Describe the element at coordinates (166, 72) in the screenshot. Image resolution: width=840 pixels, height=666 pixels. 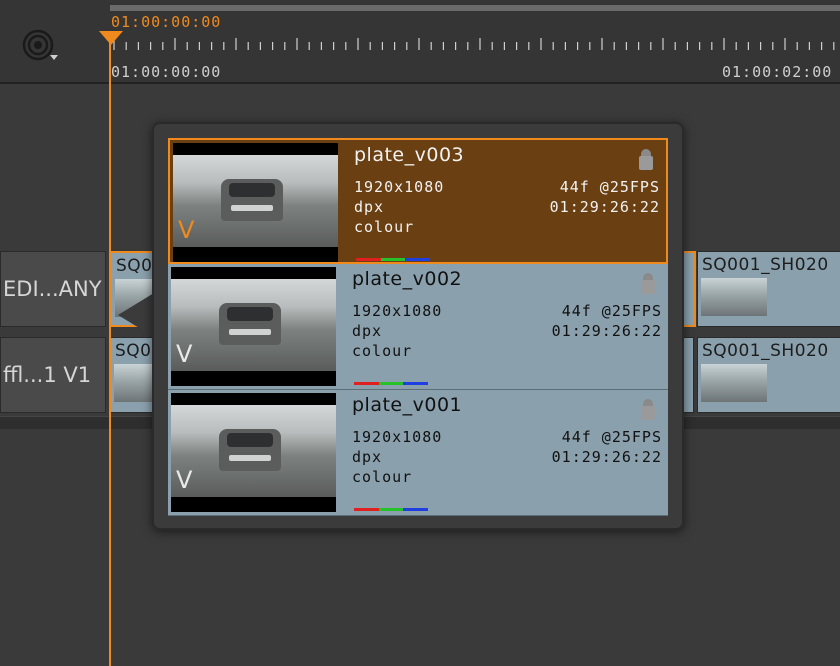
I see `ruler-start-timecode: 01:00:00:00` at that location.